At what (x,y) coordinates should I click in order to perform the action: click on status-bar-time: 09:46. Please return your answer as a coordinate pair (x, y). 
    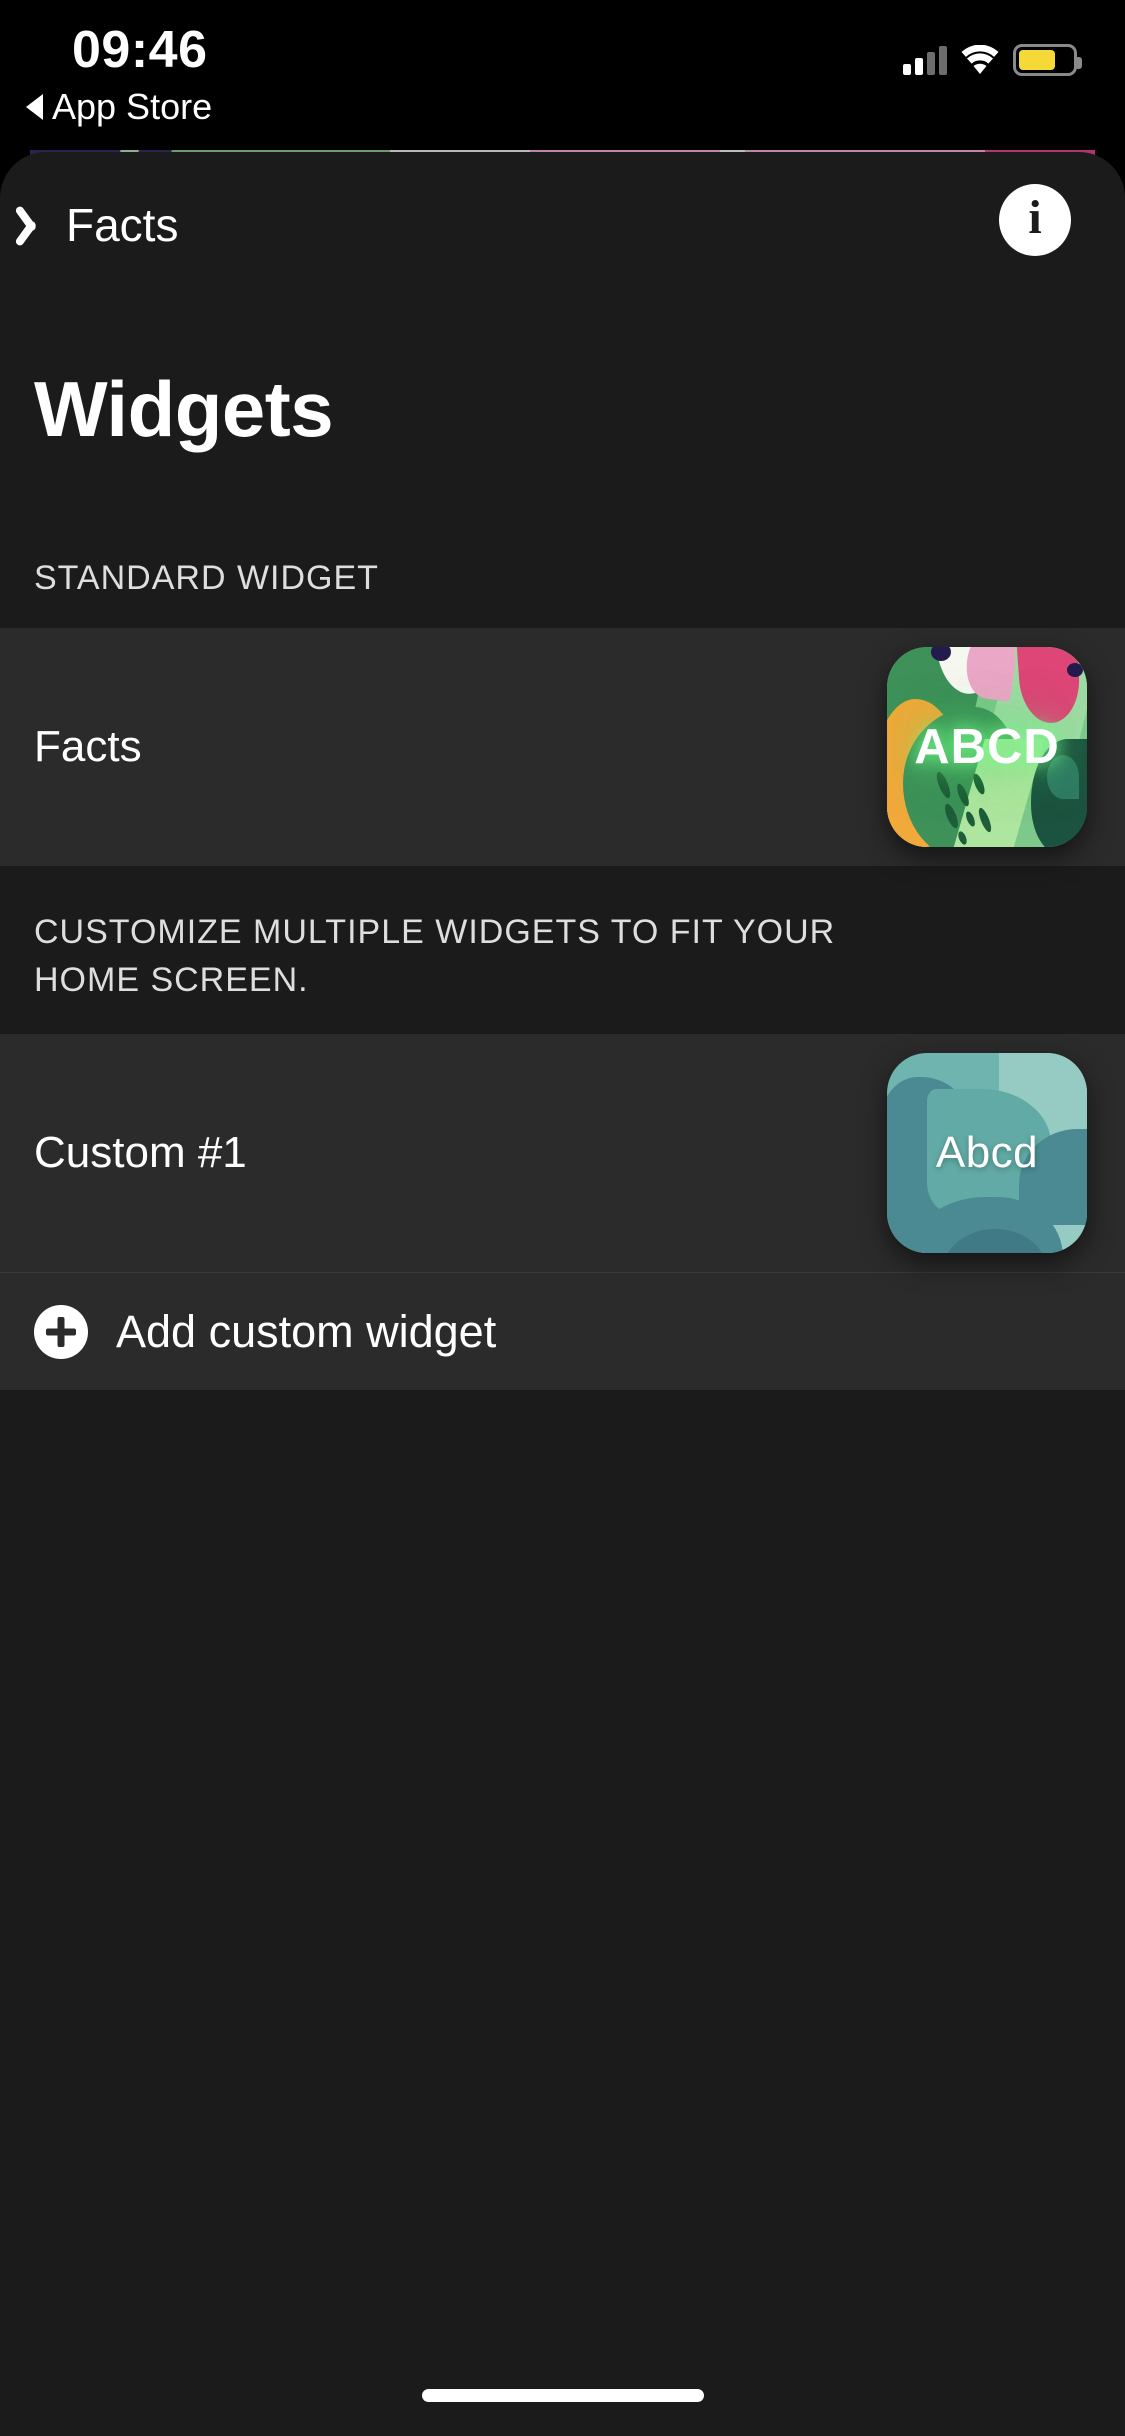
    Looking at the image, I should click on (140, 50).